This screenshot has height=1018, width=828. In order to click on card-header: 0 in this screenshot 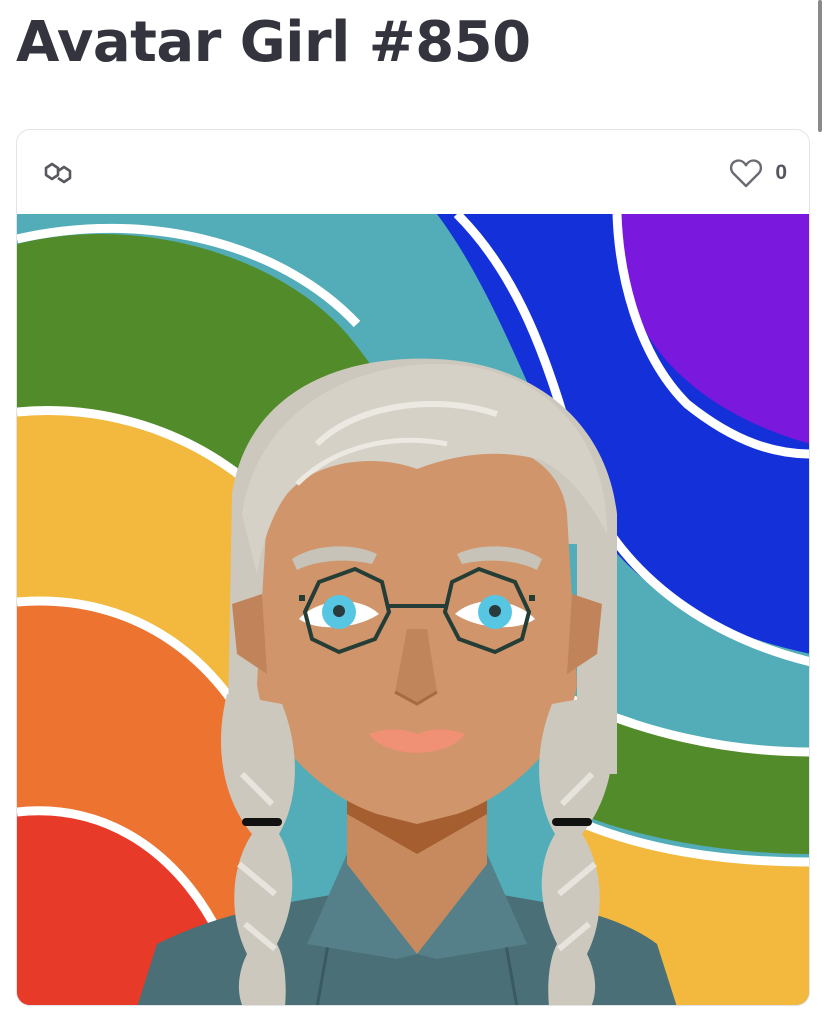, I will do `click(413, 173)`.